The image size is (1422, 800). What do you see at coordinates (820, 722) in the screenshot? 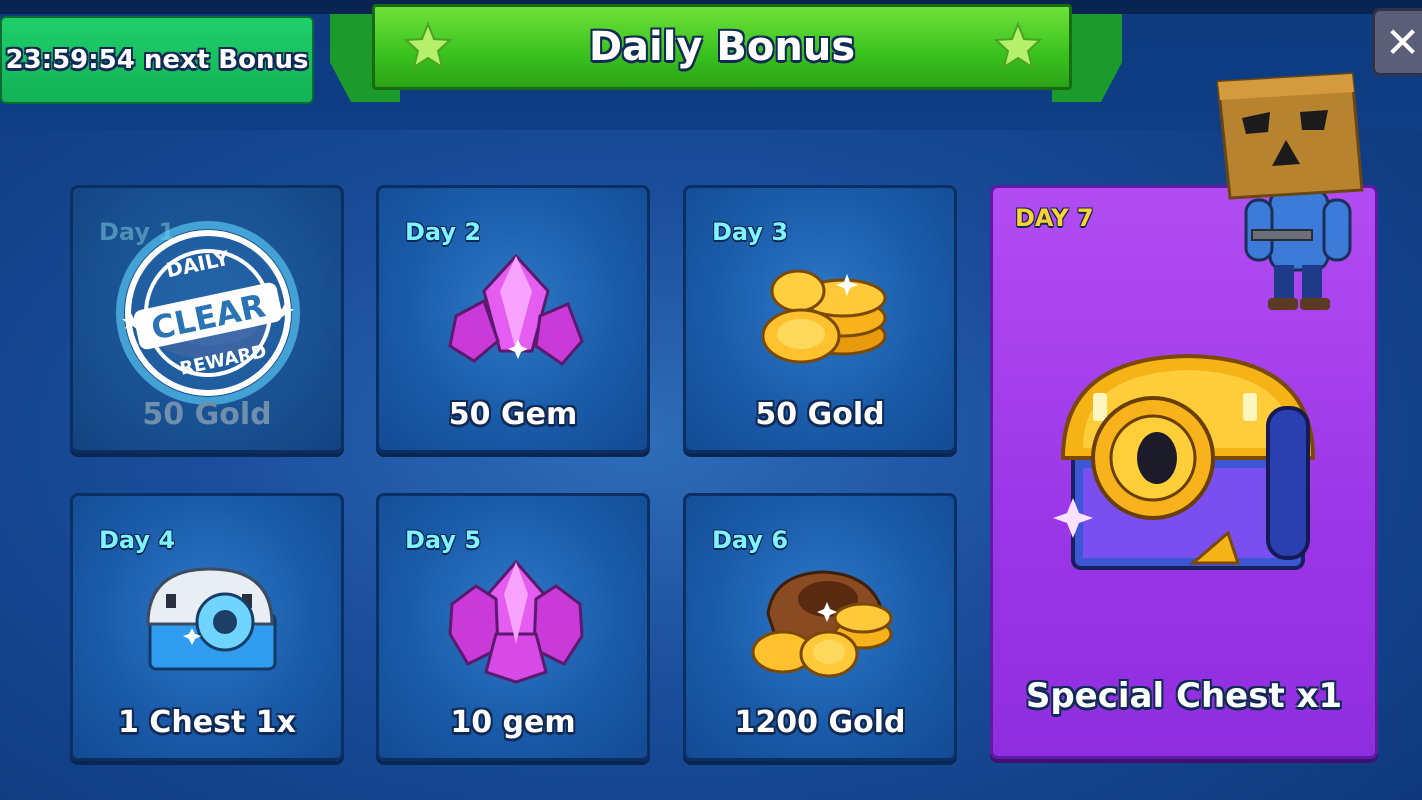
I see `reward-label: 1200 Gold` at bounding box center [820, 722].